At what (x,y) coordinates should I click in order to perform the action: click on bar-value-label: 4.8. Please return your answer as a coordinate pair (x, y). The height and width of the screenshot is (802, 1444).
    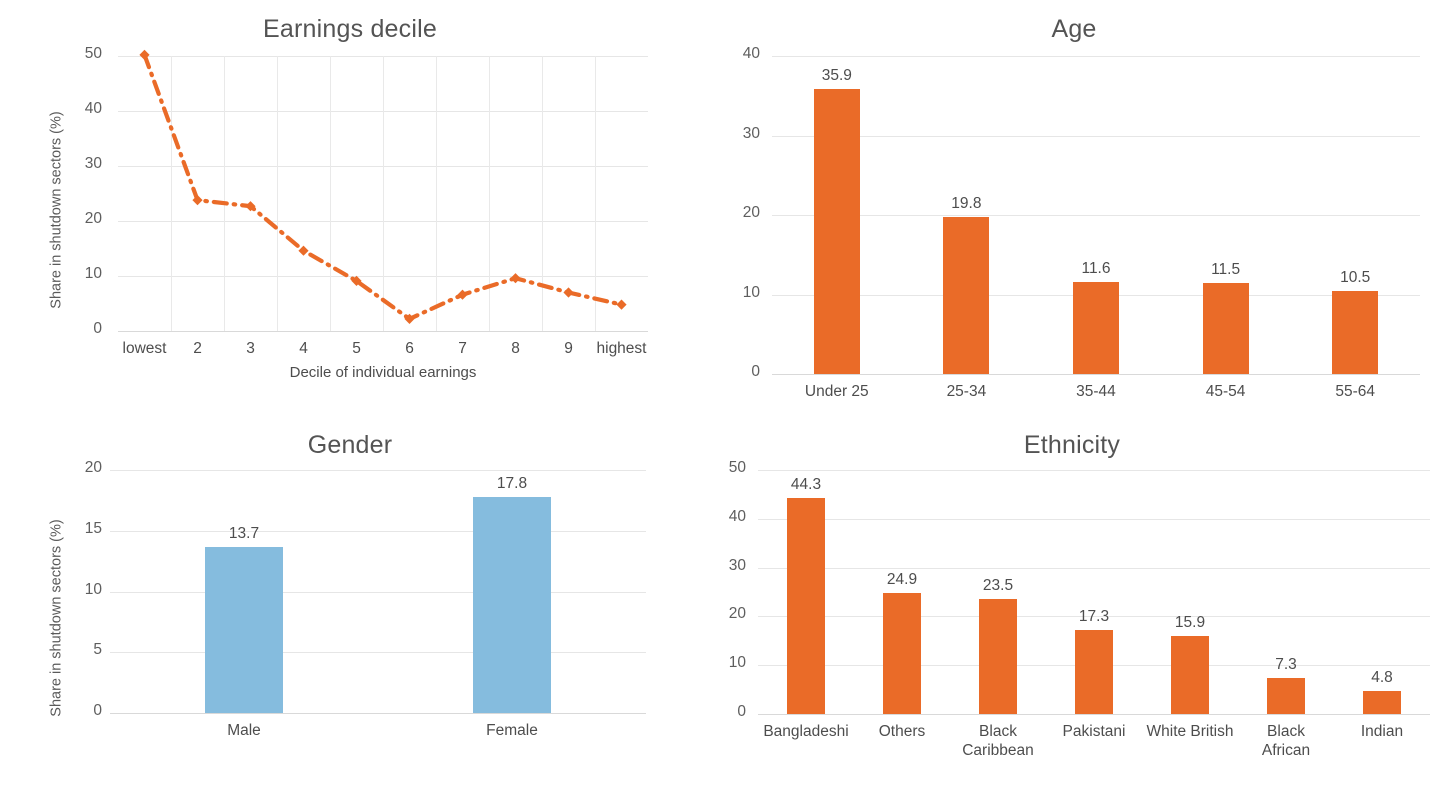
    Looking at the image, I should click on (1382, 677).